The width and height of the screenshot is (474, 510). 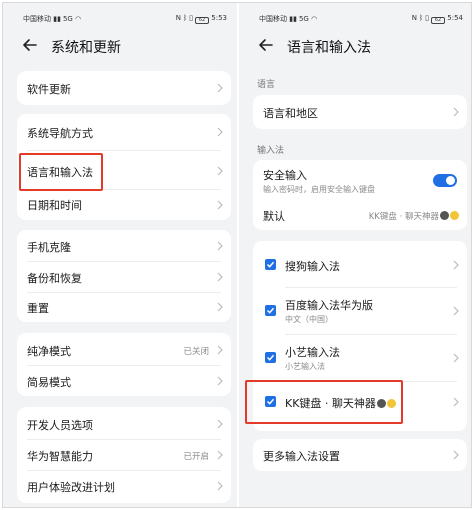 I want to click on more-input-settings-item: 更多输入法设置, so click(x=360, y=455).